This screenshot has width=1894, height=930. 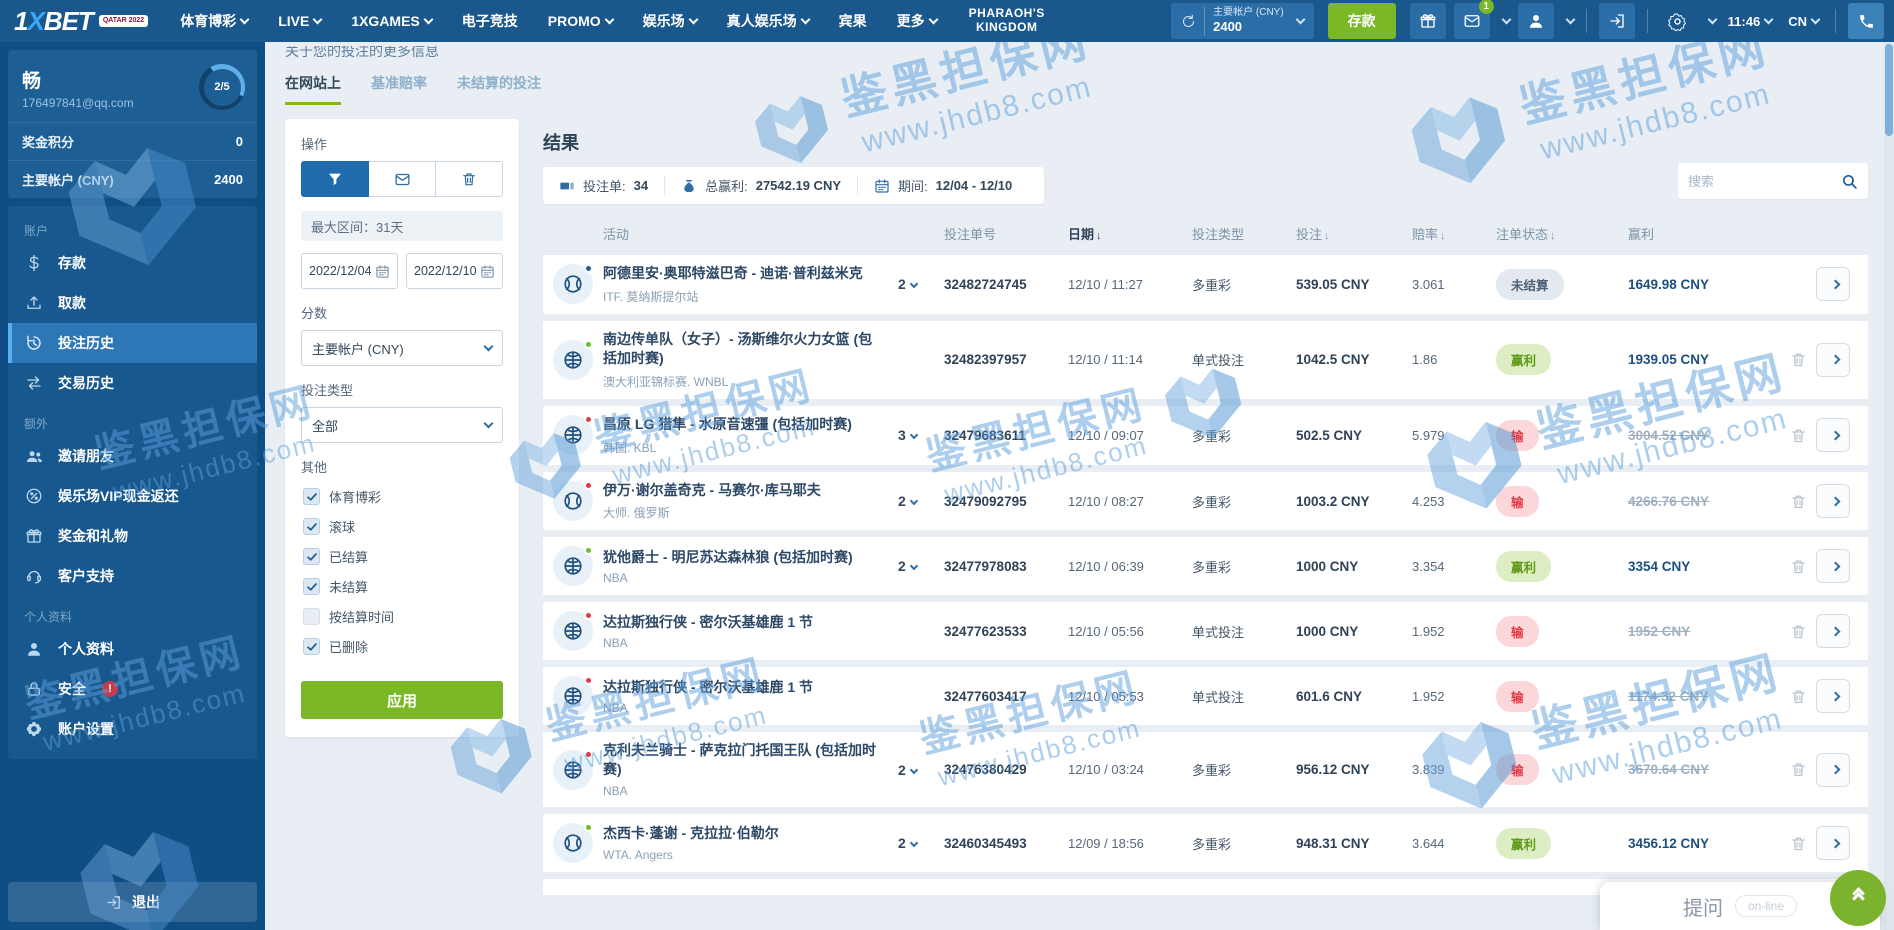 I want to click on account-select: 主要帐户 (CNY), so click(x=402, y=348).